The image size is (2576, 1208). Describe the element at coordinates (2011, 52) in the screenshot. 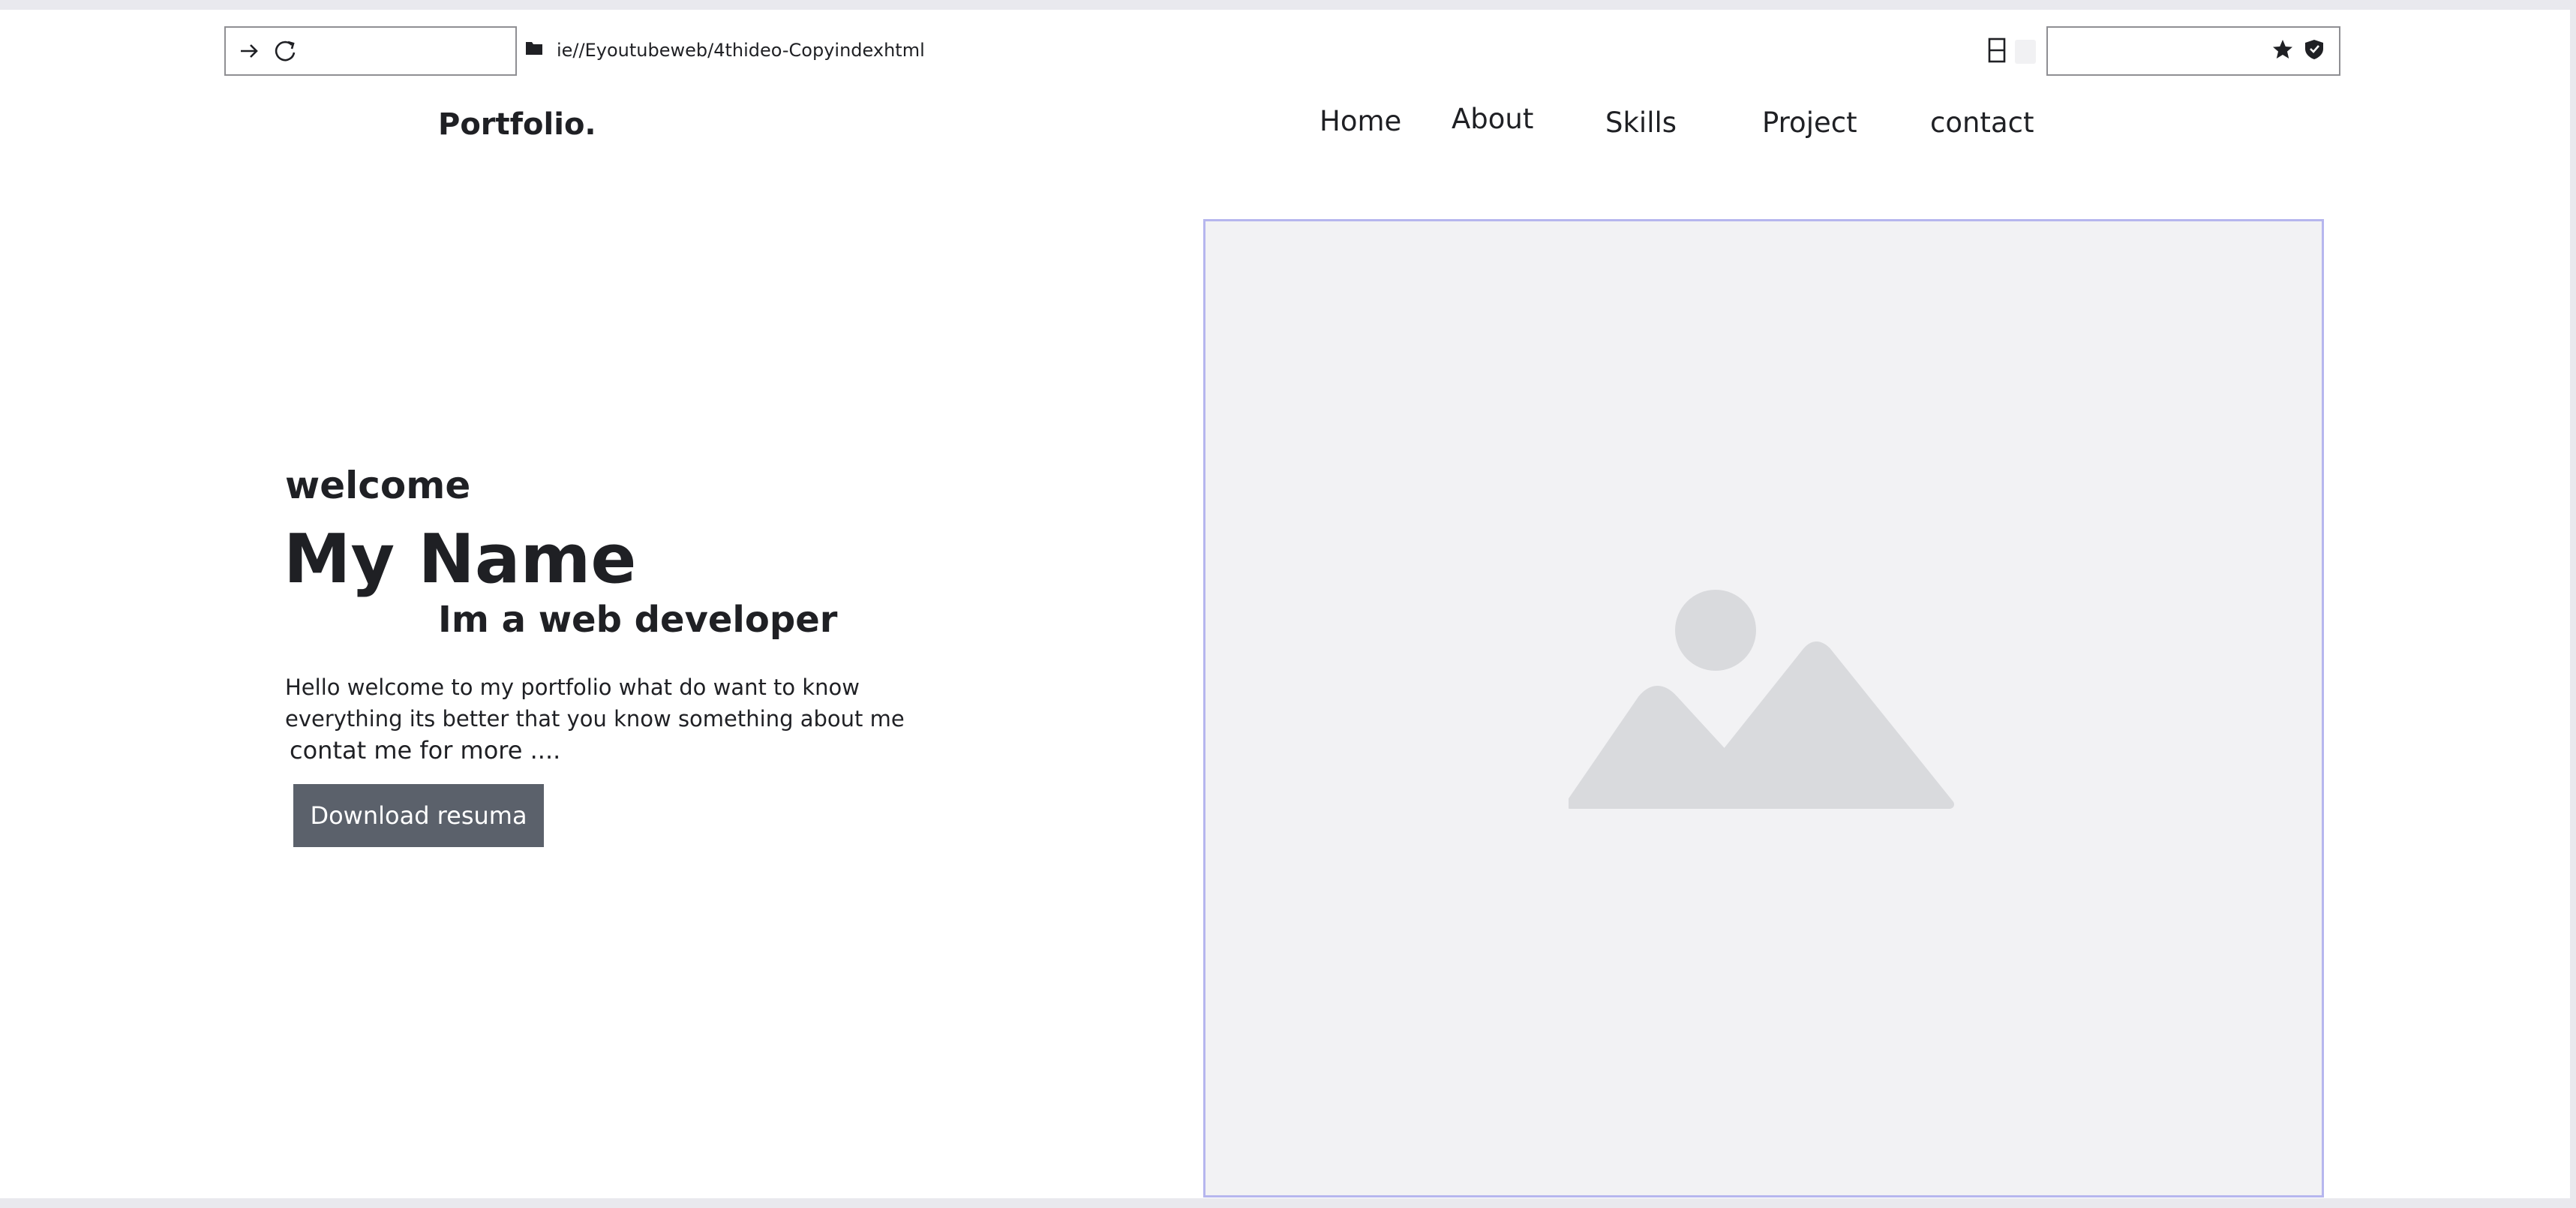

I see `toolbar-right` at that location.